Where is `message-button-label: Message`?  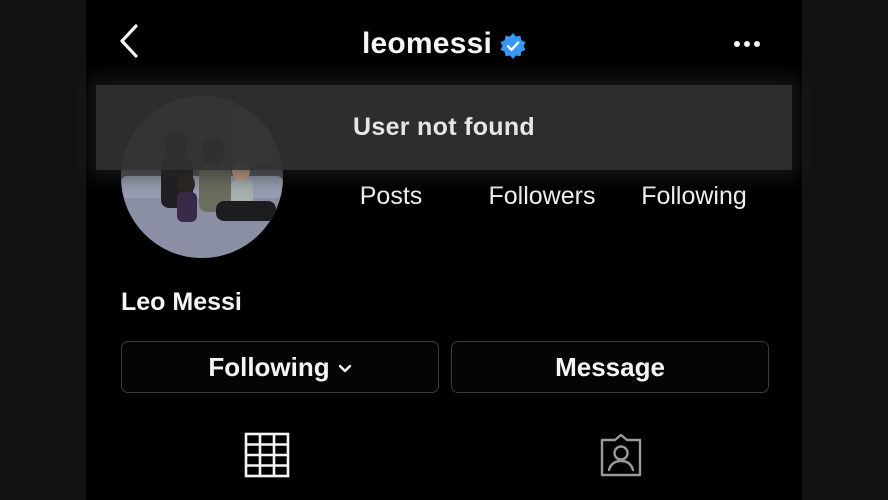 message-button-label: Message is located at coordinates (610, 366).